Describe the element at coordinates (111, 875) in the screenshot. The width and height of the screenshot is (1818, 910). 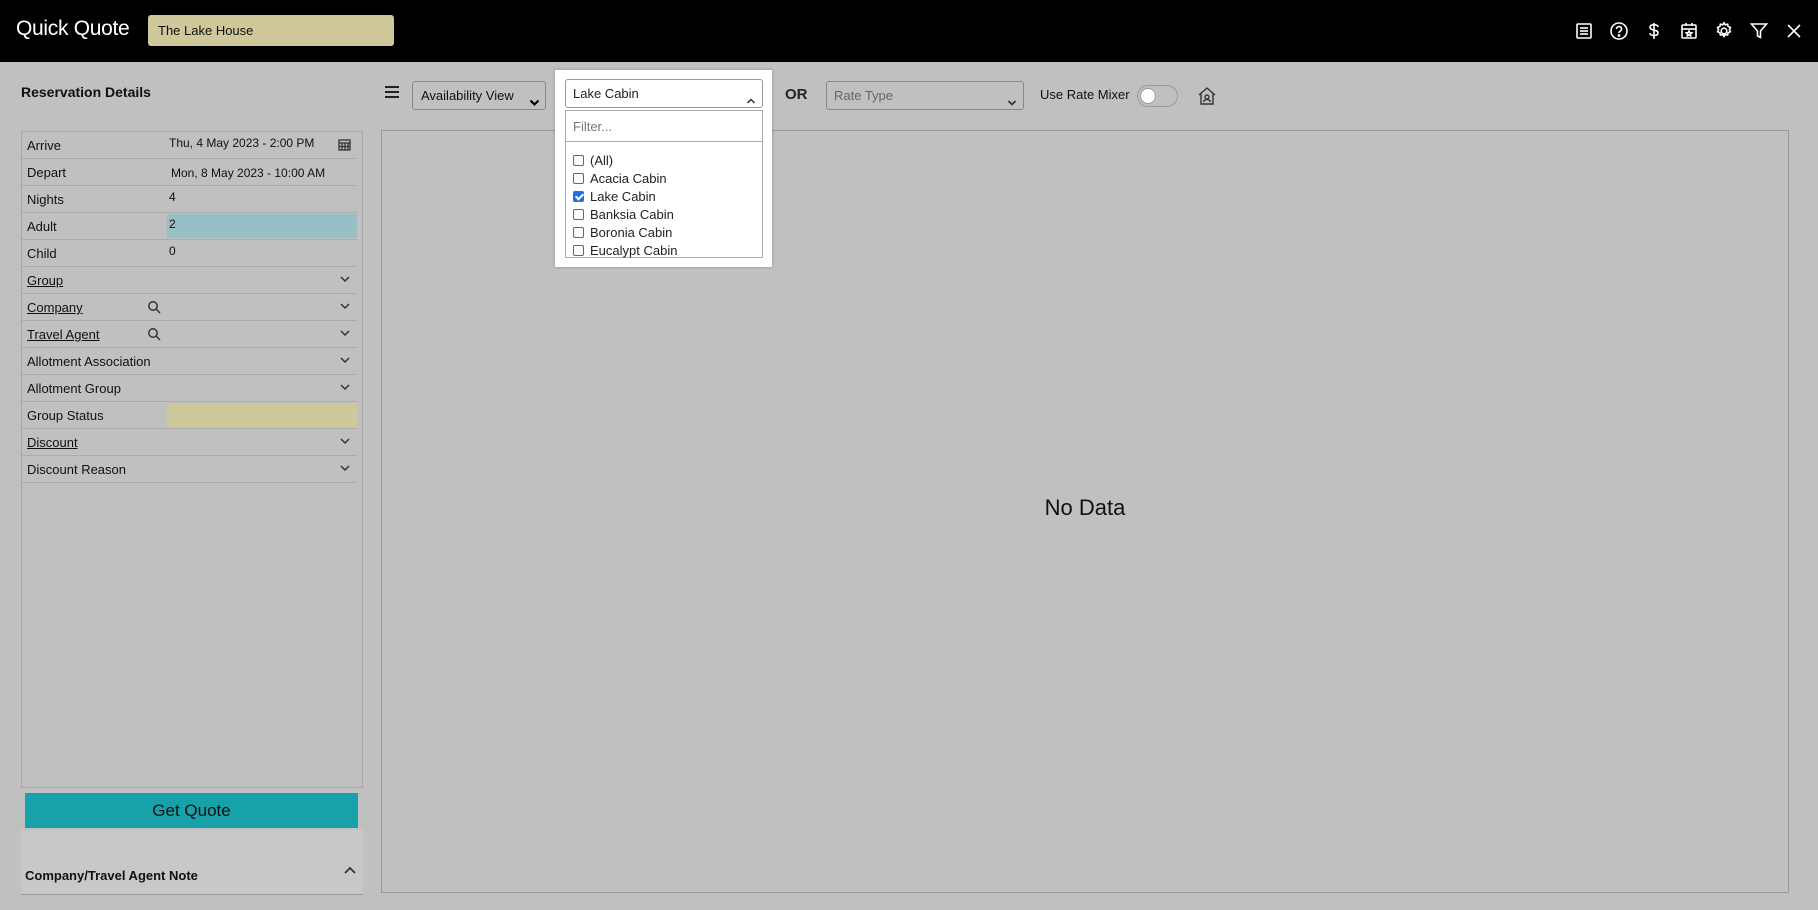
I see `note-title: Company/Travel Agent Note` at that location.